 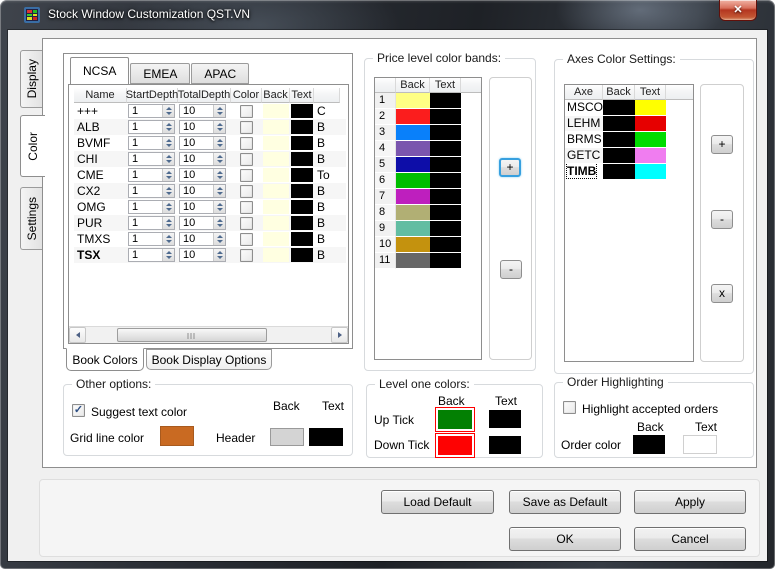 What do you see at coordinates (722, 144) in the screenshot?
I see `add-axe-button: +` at bounding box center [722, 144].